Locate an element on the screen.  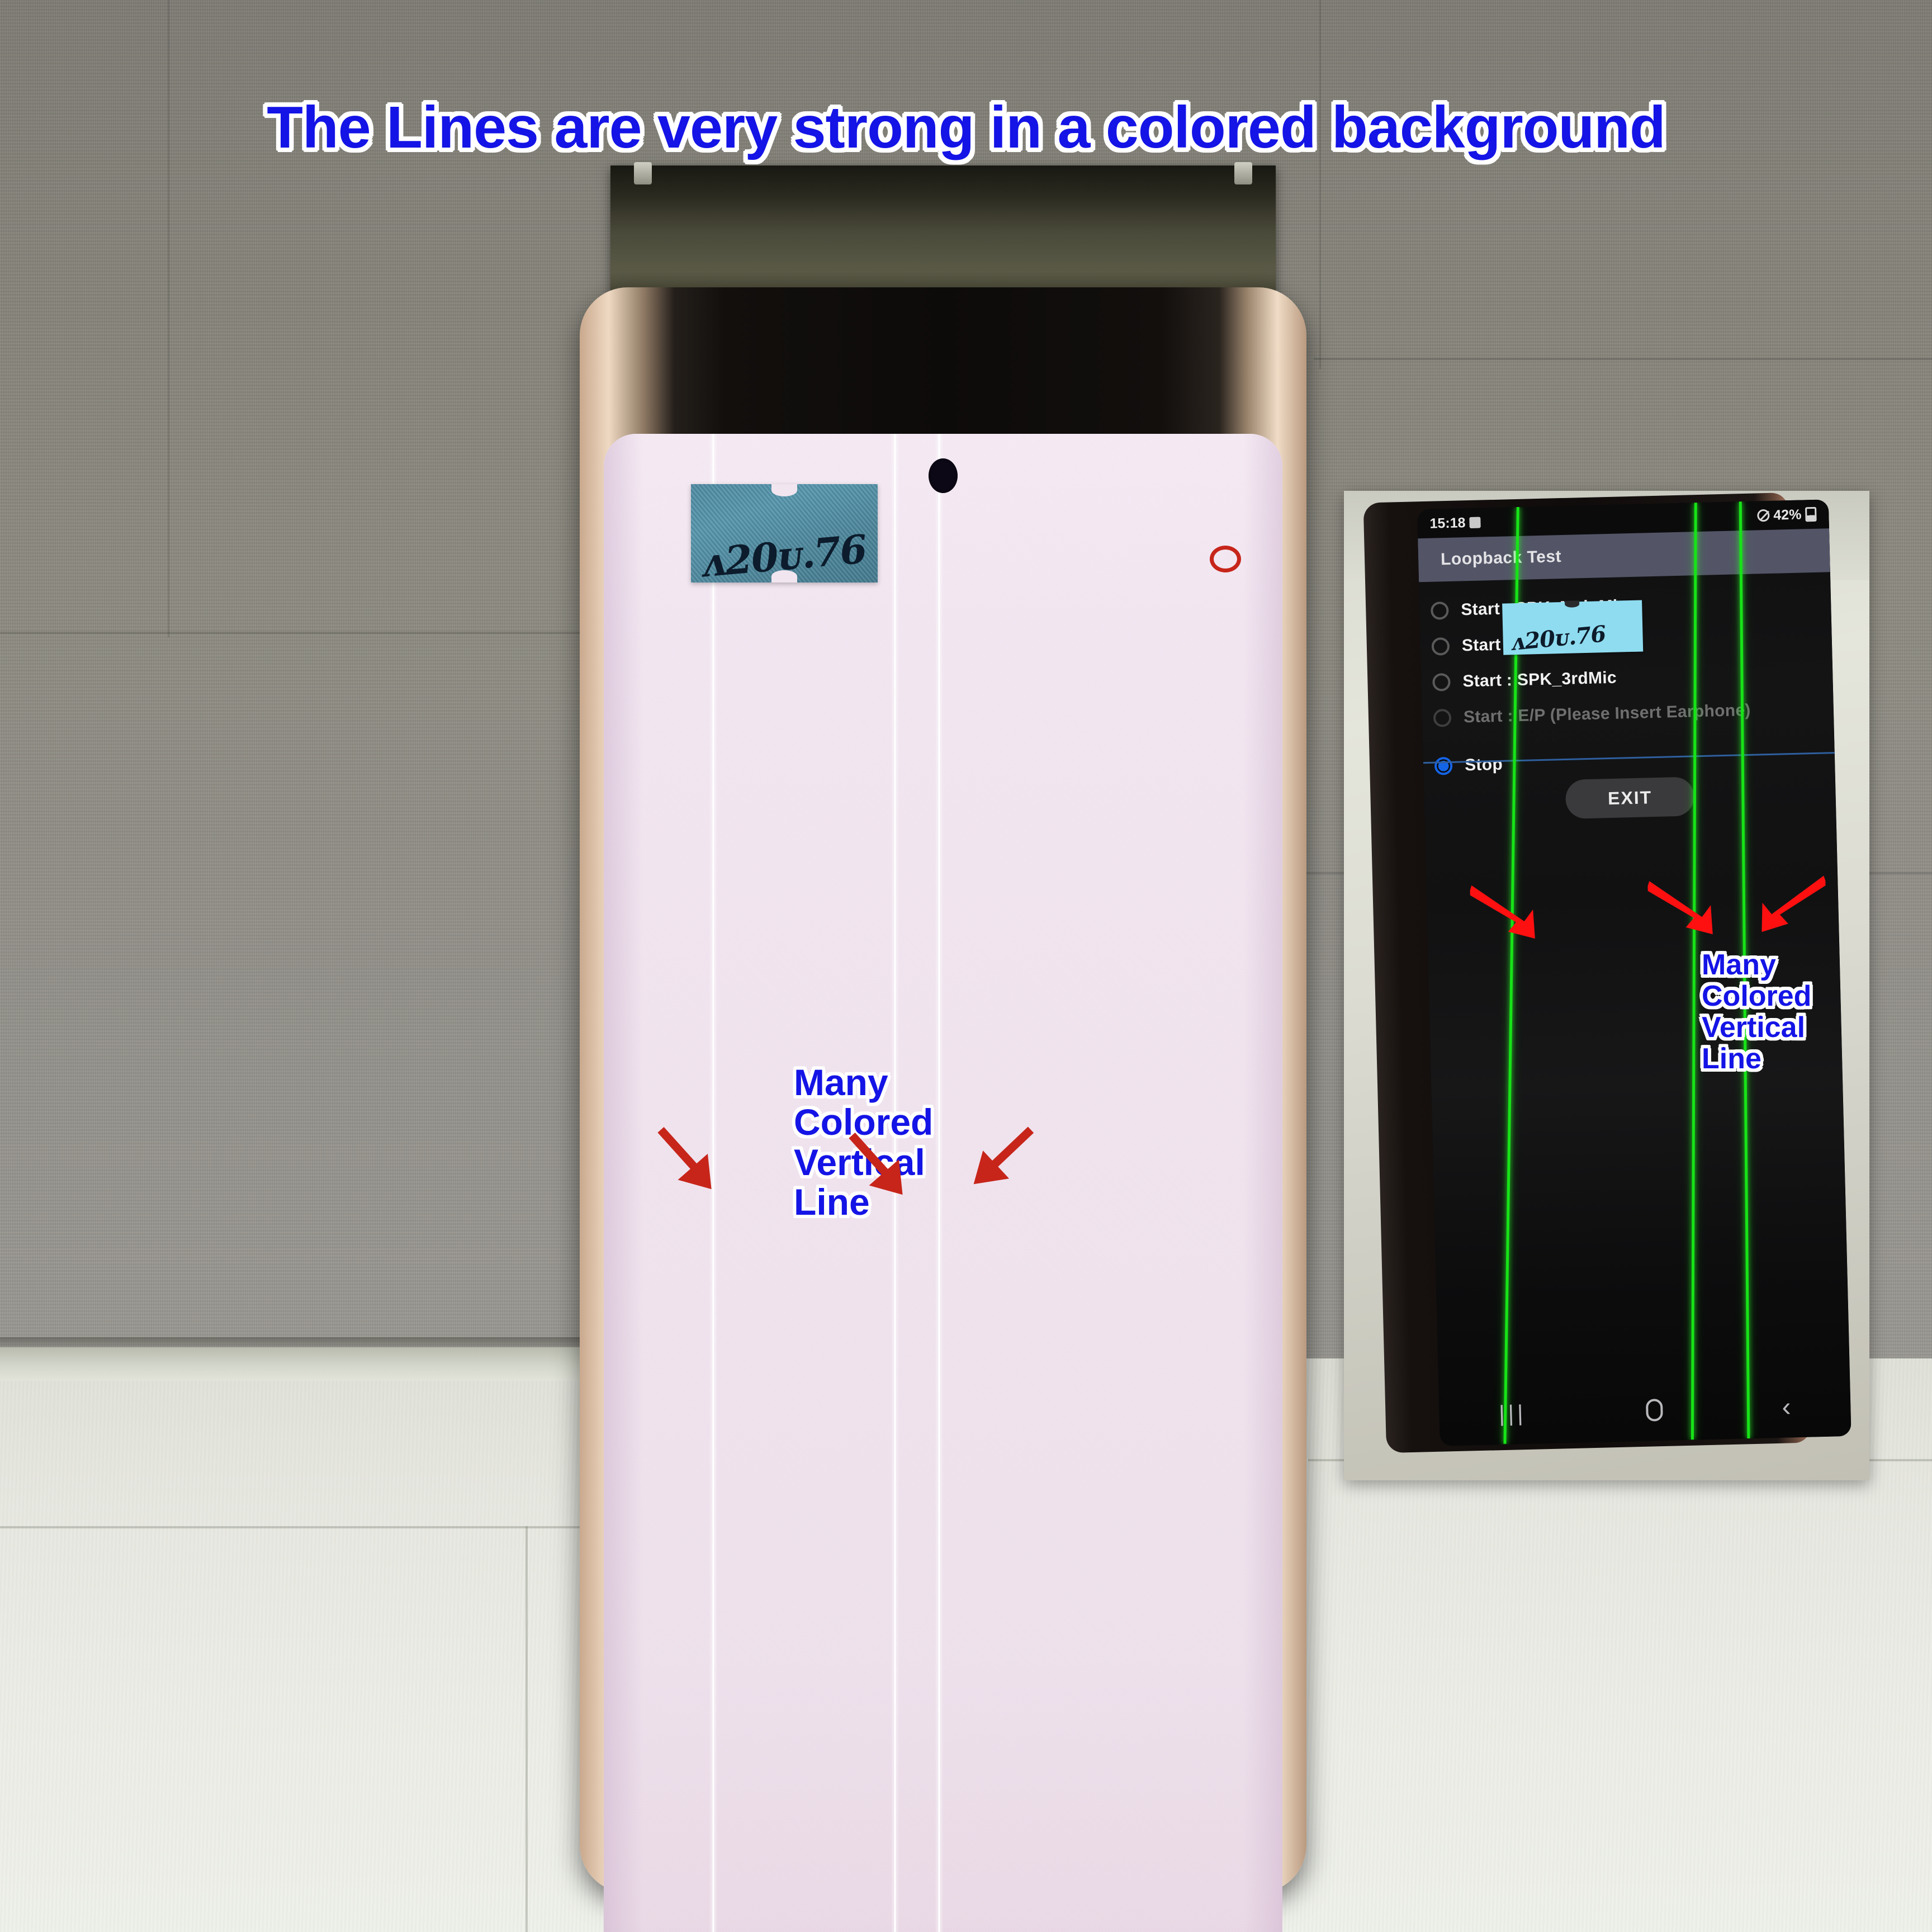
annotation-line: Colored is located at coordinates (1757, 996).